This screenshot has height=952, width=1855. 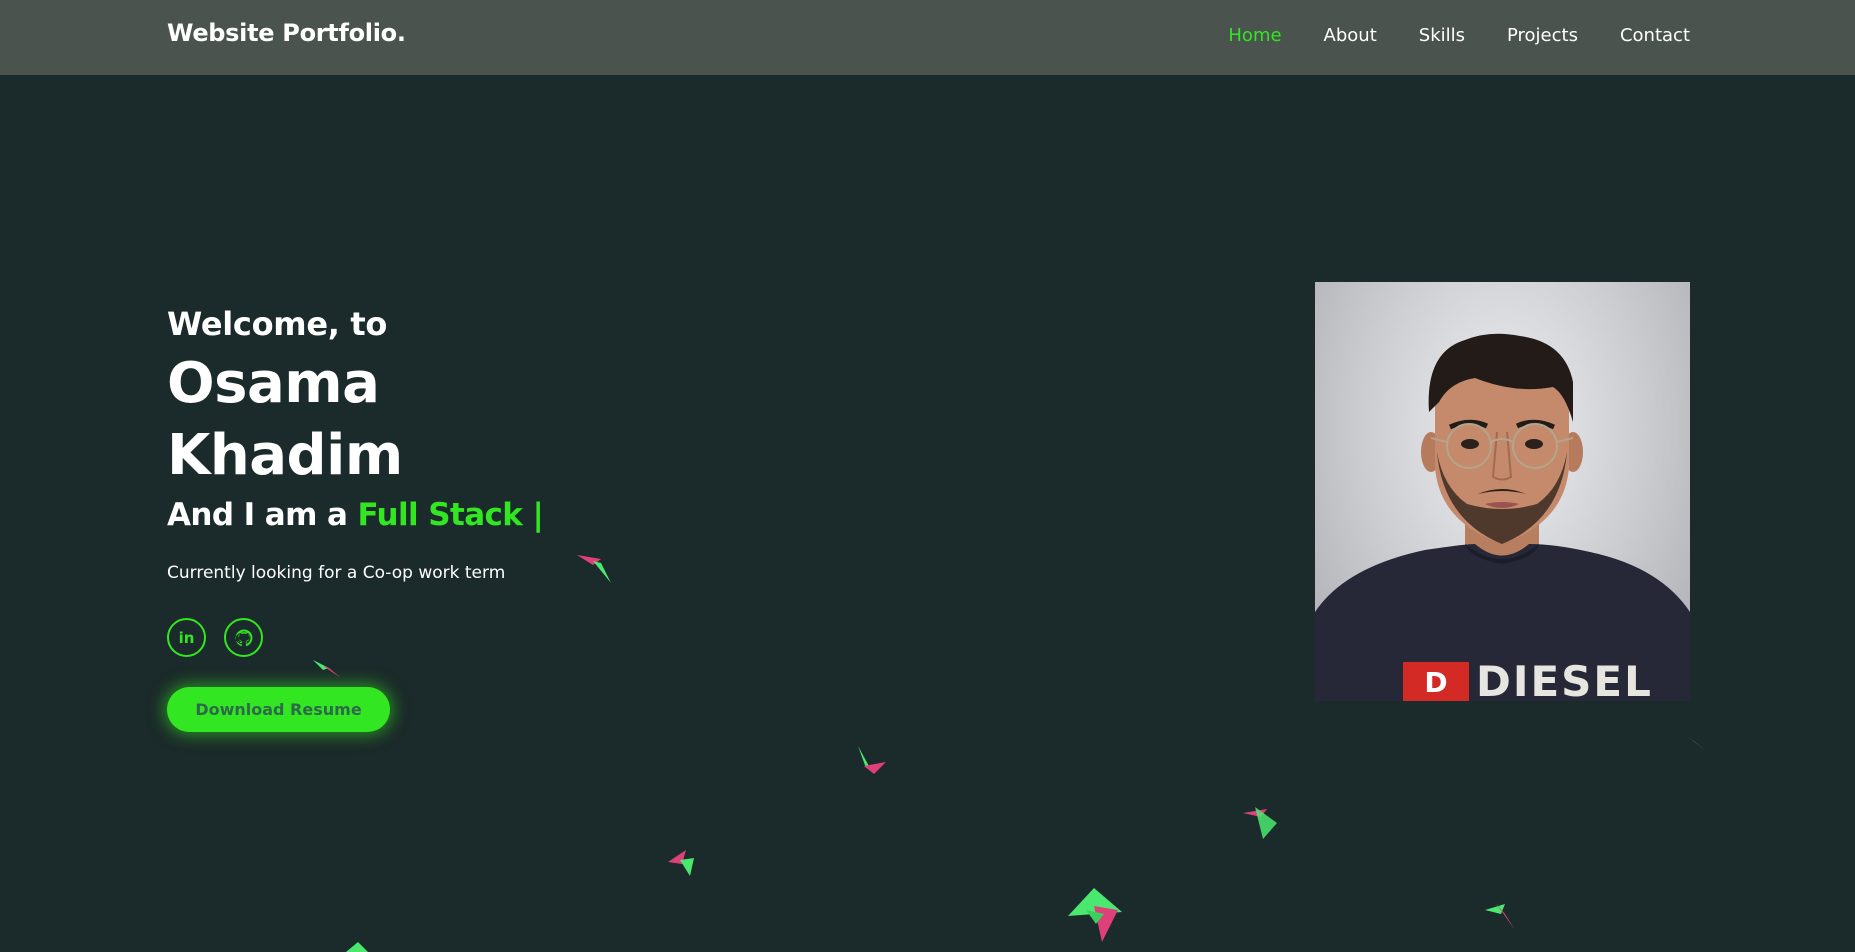 I want to click on profile-photo-illustration: D DIESEL, so click(x=1502, y=517).